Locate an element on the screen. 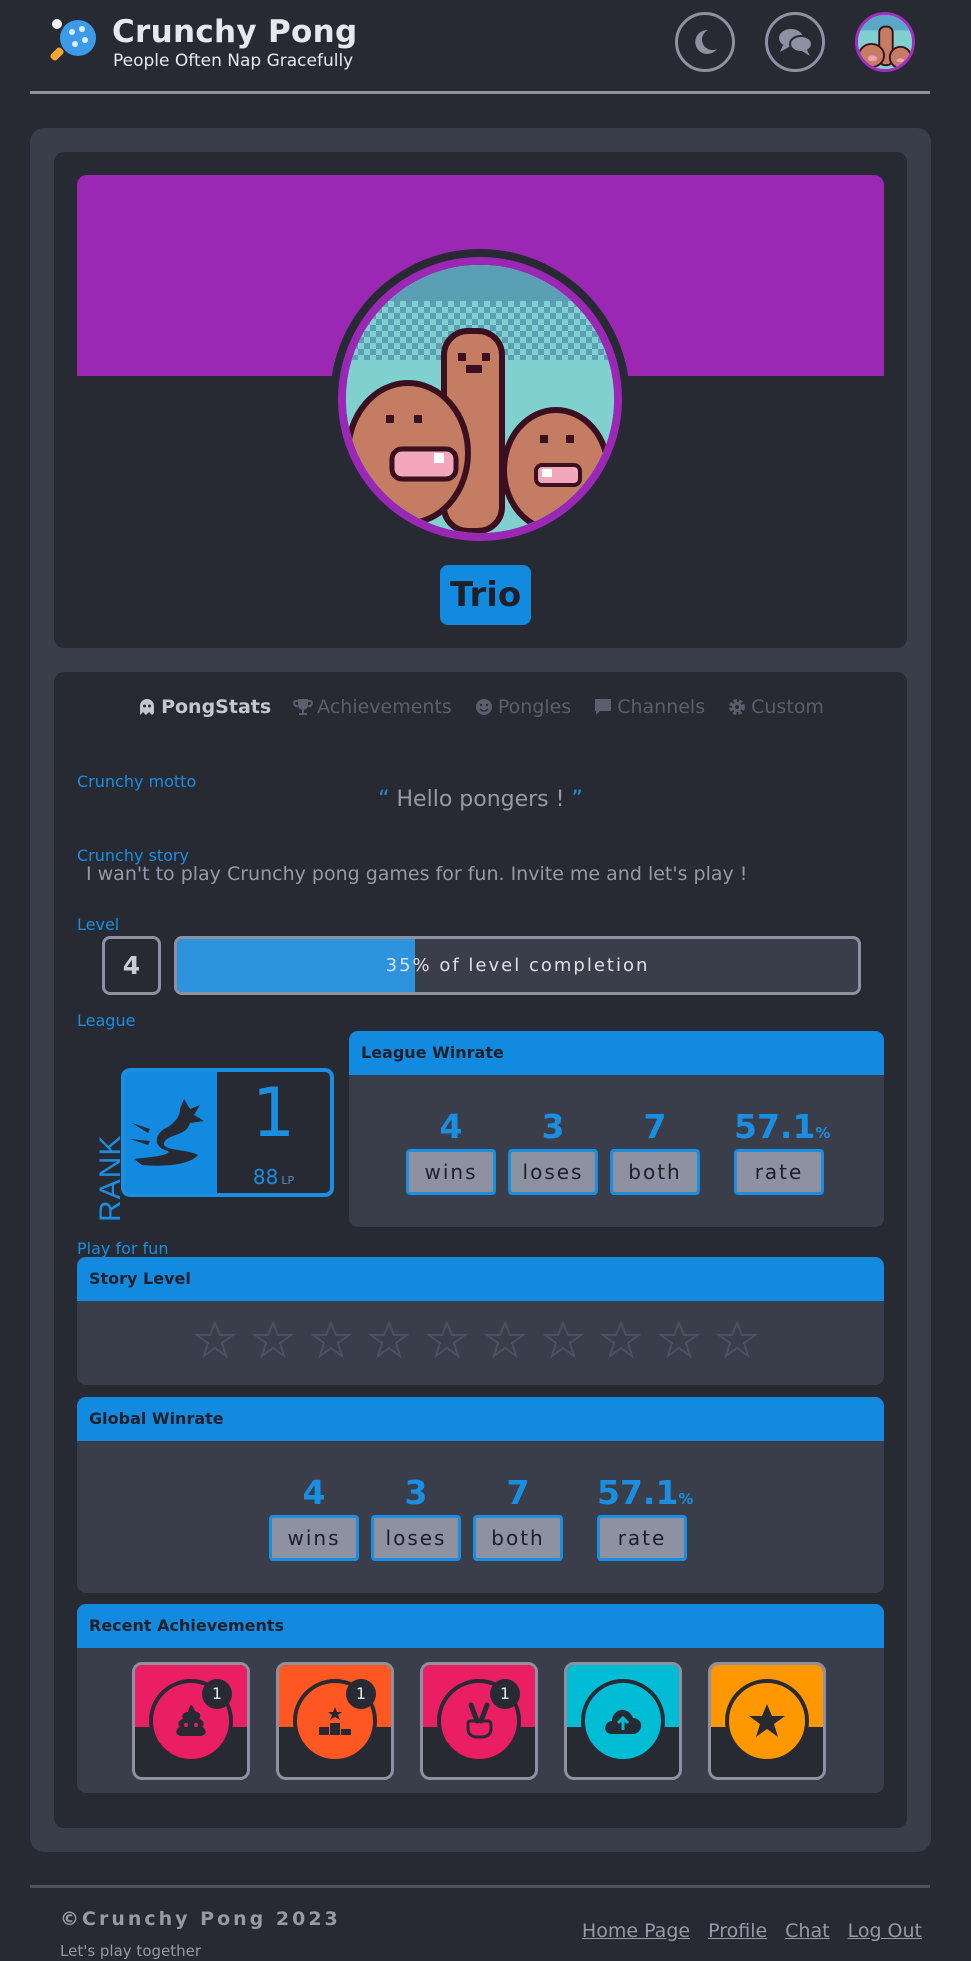  profile-avatar-frame is located at coordinates (480, 399).